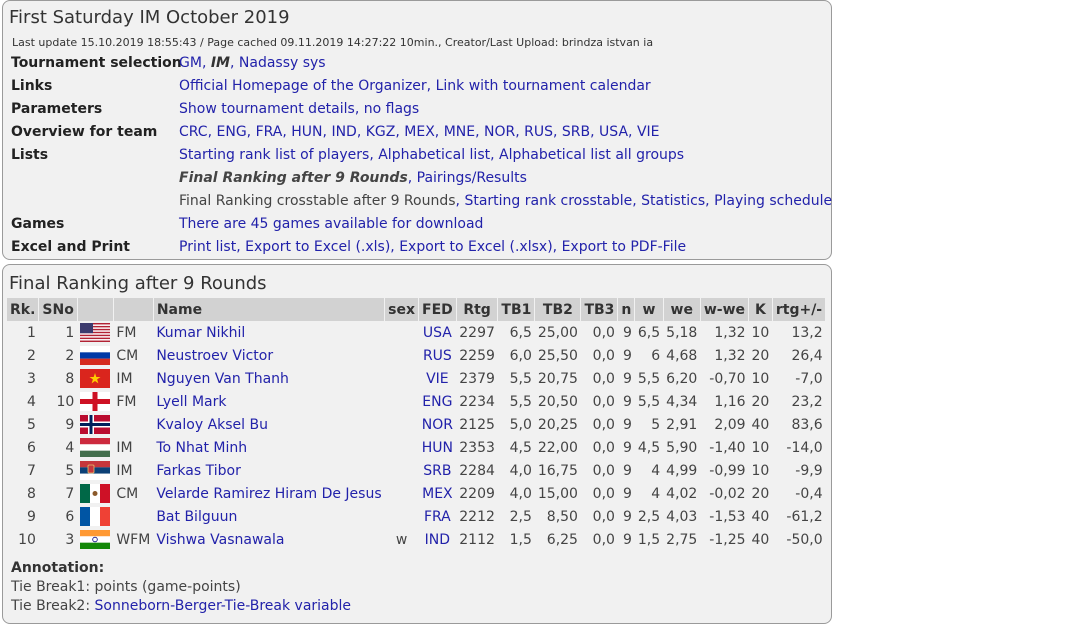 The width and height of the screenshot is (1088, 624). I want to click on federation-link: MEX, so click(437, 494).